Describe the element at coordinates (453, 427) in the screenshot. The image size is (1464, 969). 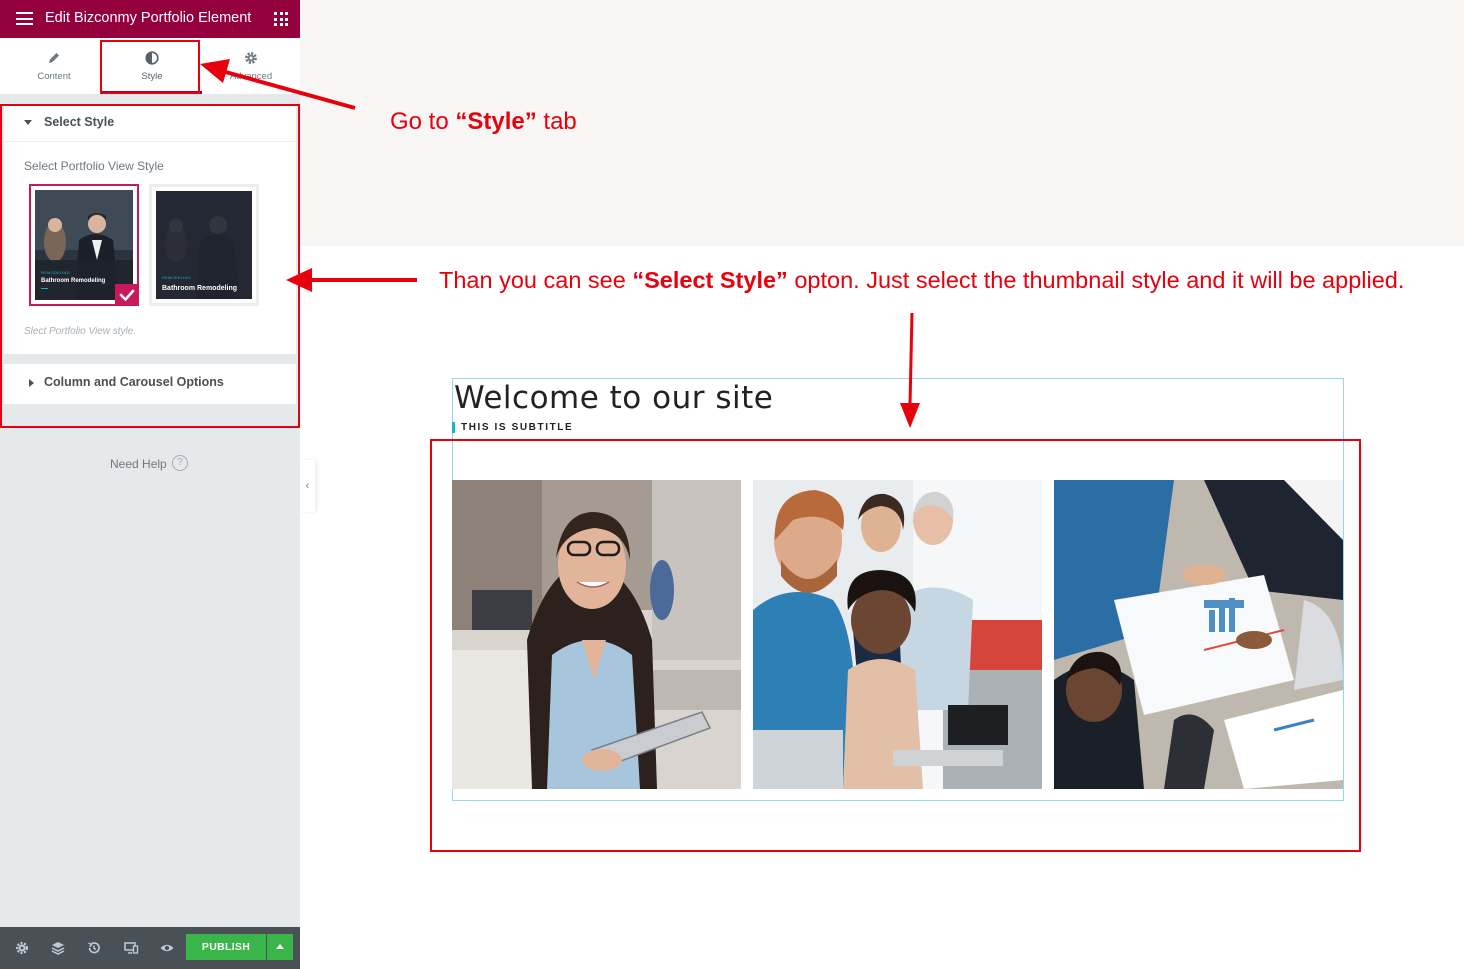
I see `subtitle-accent-bar` at that location.